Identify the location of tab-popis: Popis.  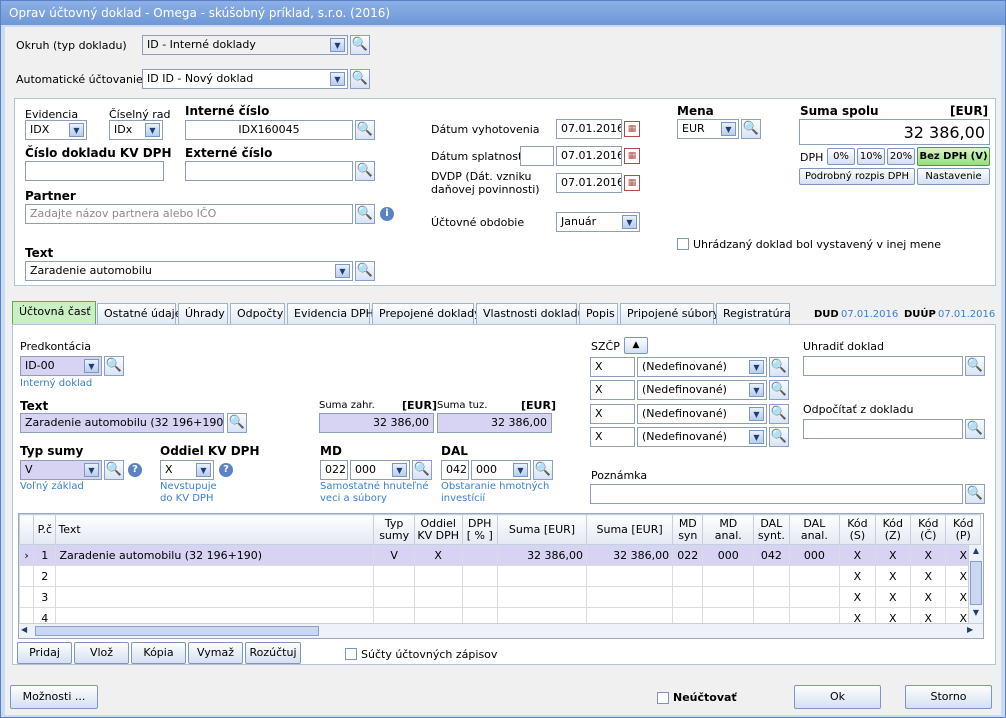
(598, 313).